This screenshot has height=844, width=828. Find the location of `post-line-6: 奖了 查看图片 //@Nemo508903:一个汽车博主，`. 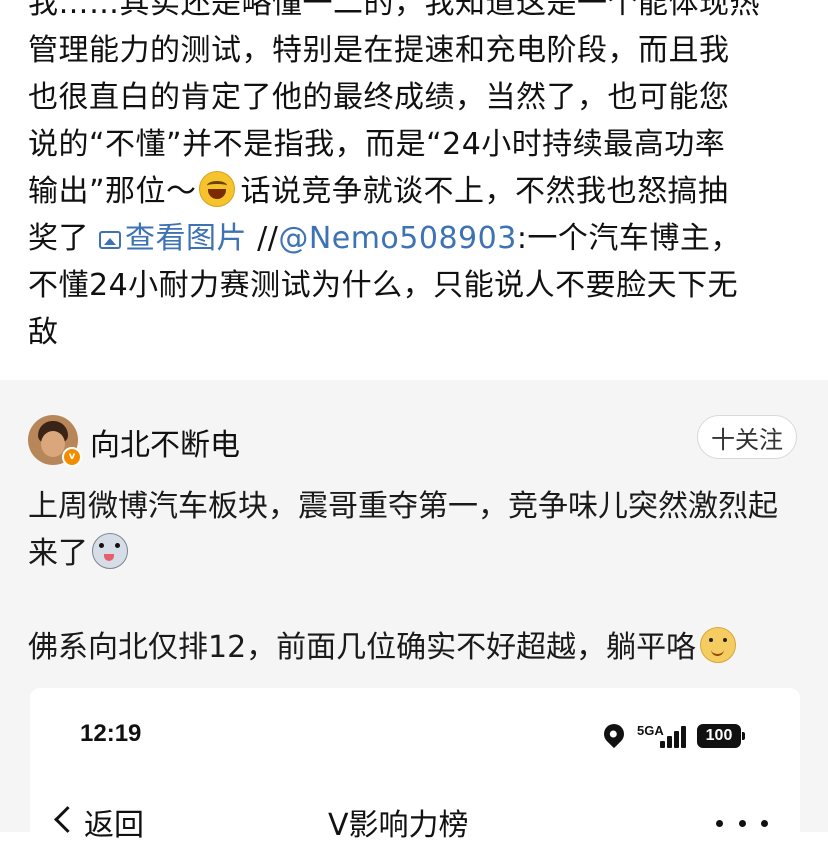

post-line-6: 奖了 查看图片 //@Nemo508903:一个汽车博主， is located at coordinates (418, 238).